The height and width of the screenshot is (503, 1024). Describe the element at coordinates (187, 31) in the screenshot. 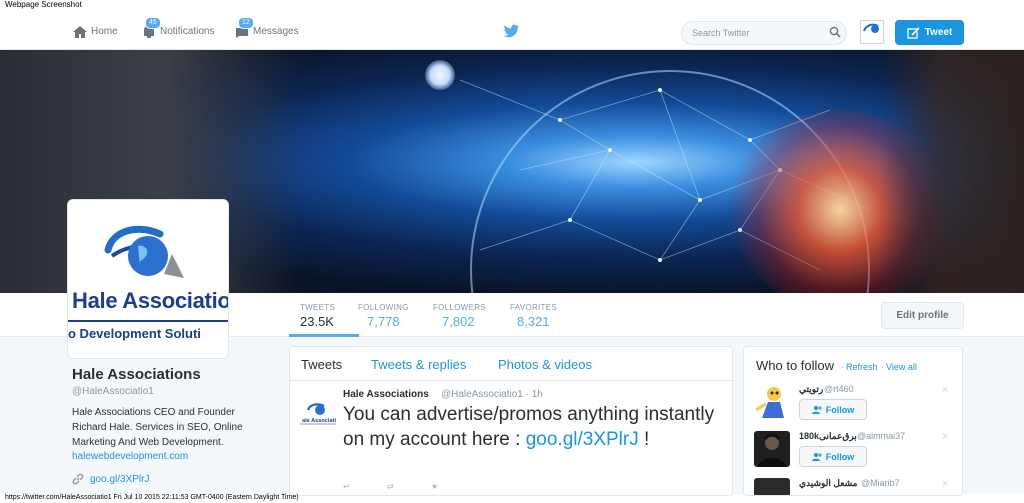

I see `nav-notifications-label: Notifications` at that location.